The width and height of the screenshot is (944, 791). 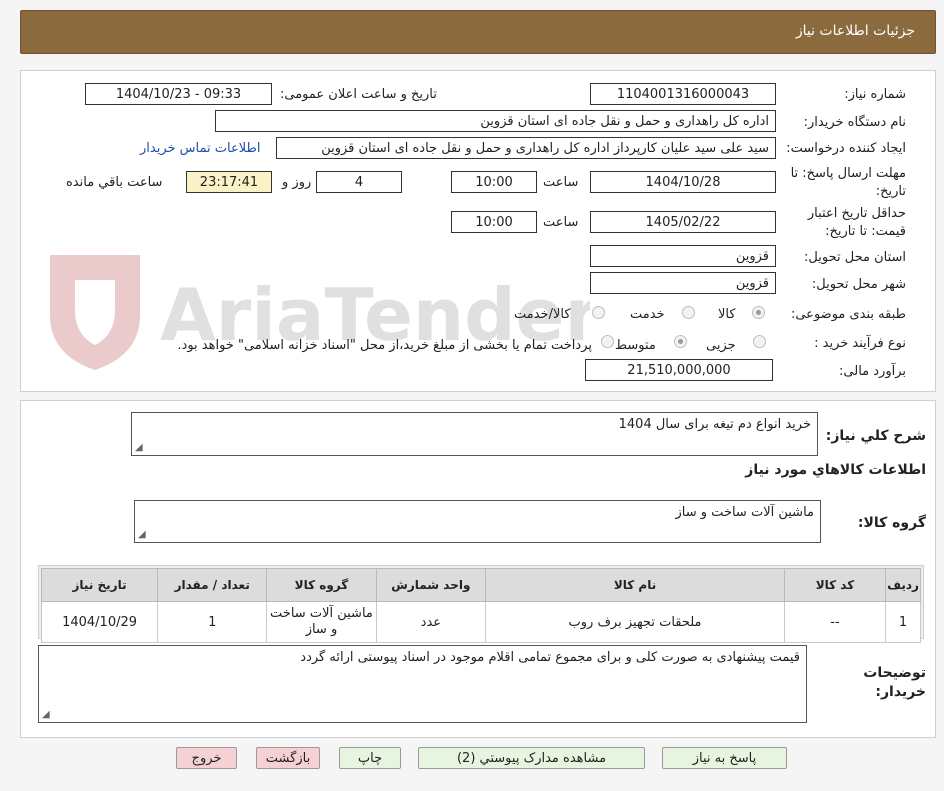 What do you see at coordinates (875, 436) in the screenshot?
I see `summary-label: شرح کلي نياز:` at bounding box center [875, 436].